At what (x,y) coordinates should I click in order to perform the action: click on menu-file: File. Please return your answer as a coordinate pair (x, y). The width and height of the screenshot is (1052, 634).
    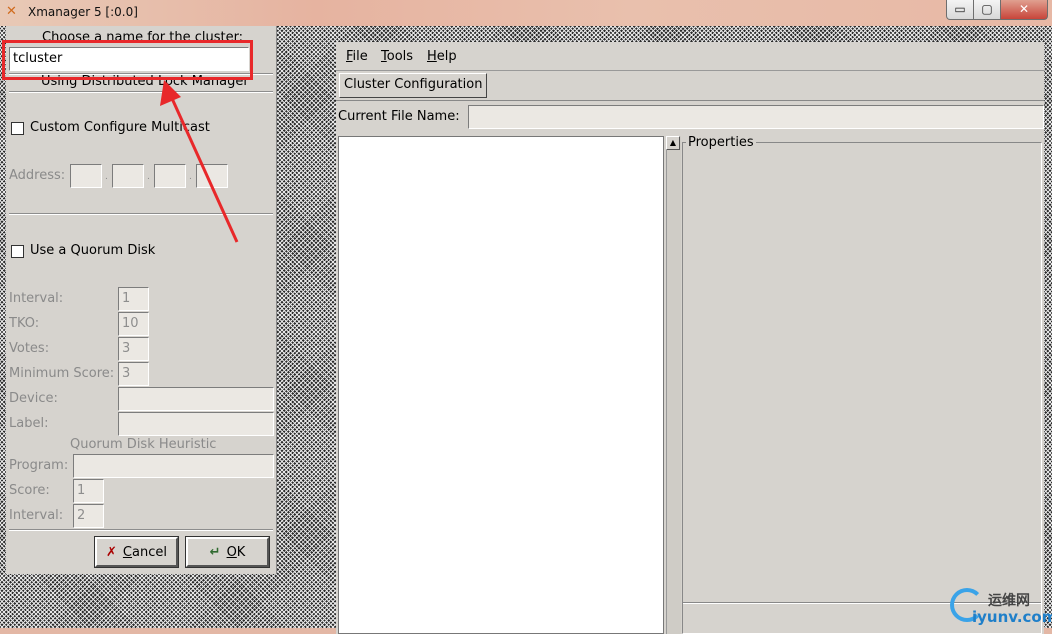
    Looking at the image, I should click on (357, 56).